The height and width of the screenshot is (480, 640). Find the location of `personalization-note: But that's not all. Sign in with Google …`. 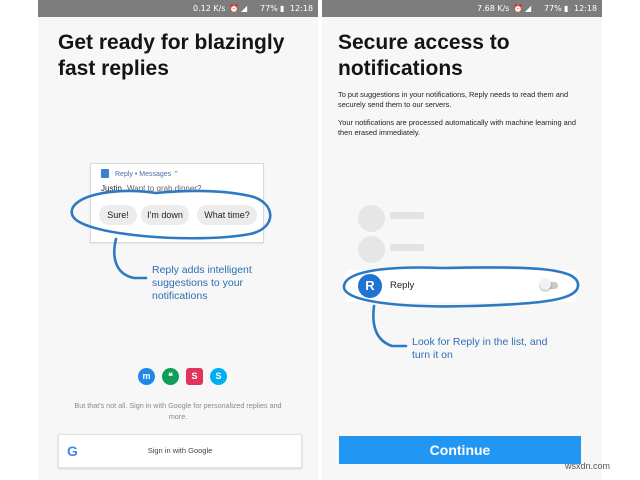

personalization-note: But that's not all. Sign in with Google … is located at coordinates (178, 411).